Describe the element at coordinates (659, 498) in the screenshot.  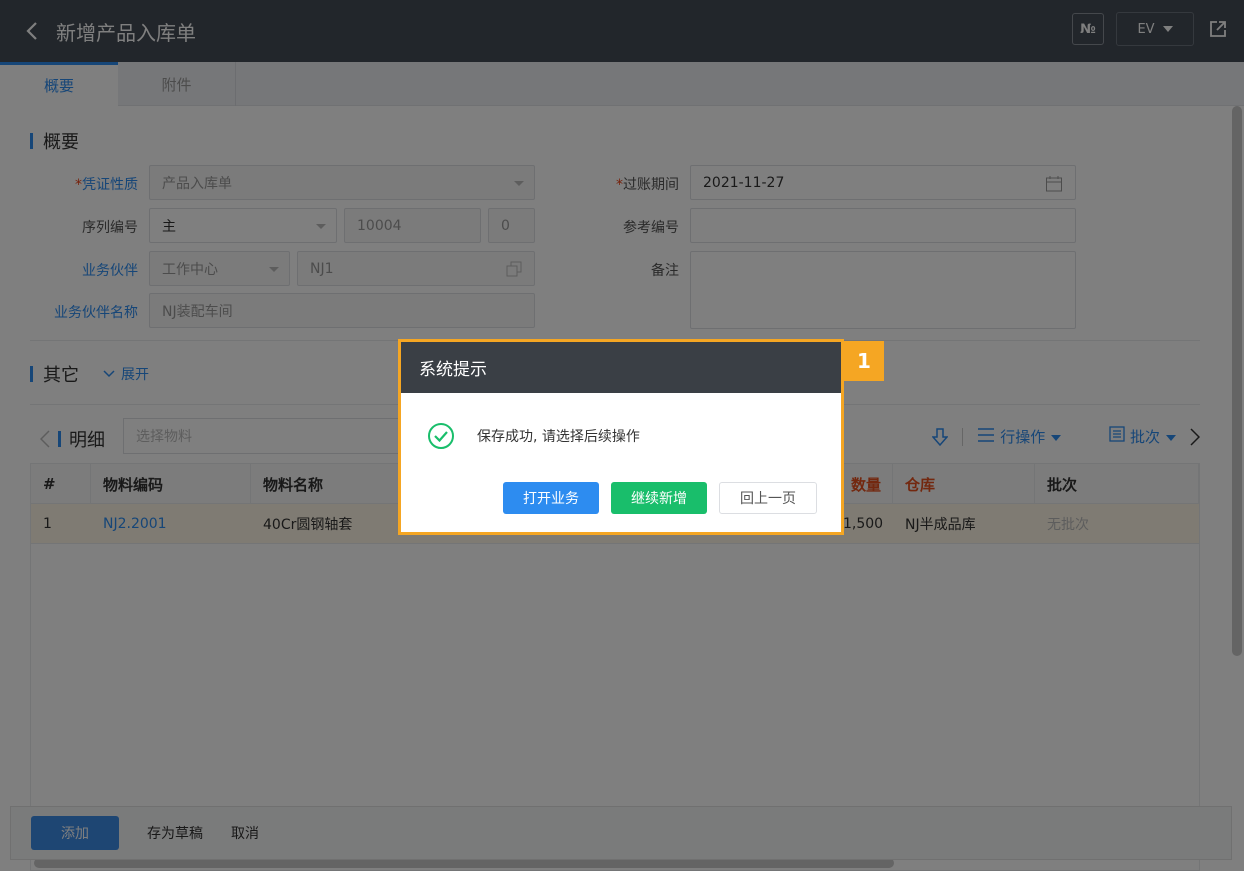
I see `continue-add-button: 继续新增` at that location.